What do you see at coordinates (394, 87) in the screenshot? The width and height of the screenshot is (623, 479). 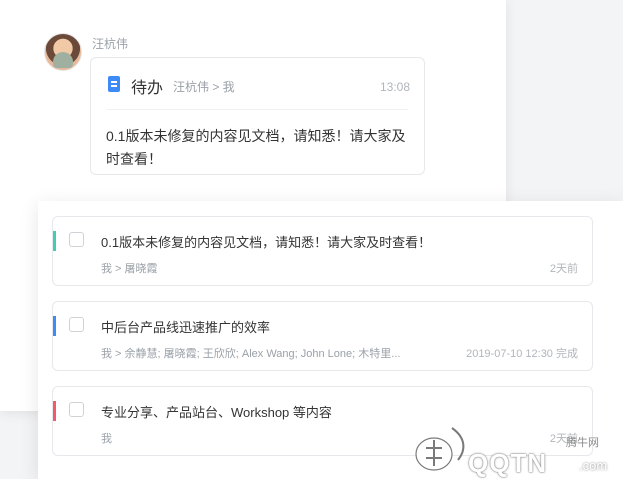 I see `card-time: 13:08` at bounding box center [394, 87].